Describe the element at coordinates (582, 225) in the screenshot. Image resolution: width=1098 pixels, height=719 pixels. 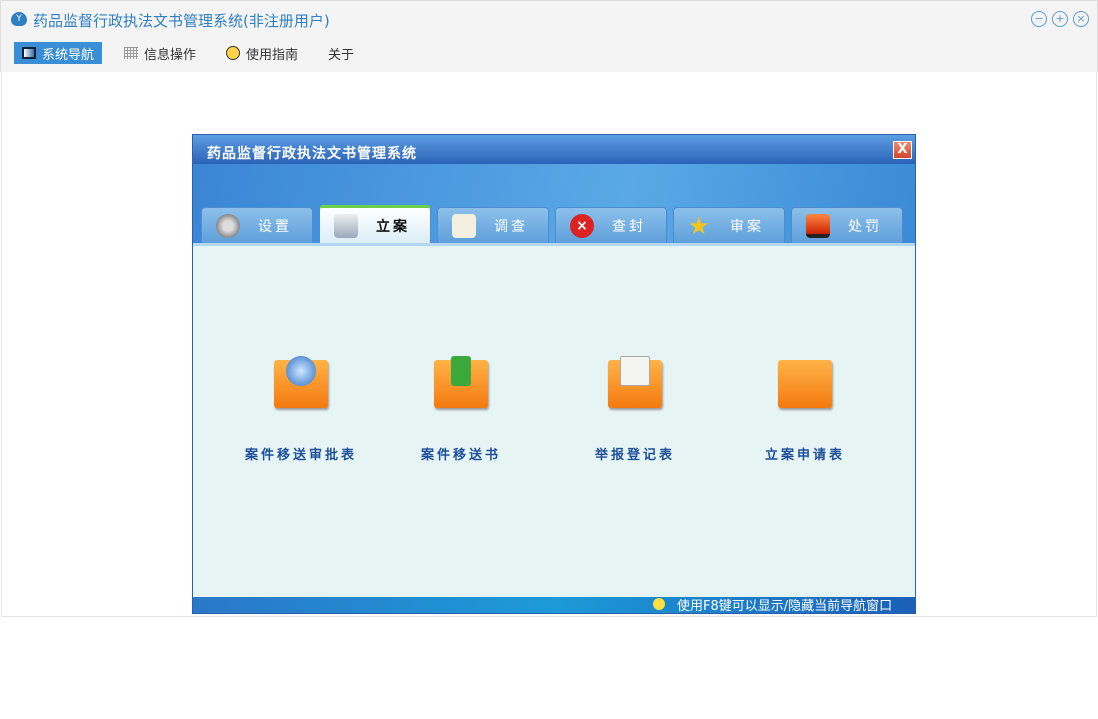
I see `x-circle-icon: ×` at that location.